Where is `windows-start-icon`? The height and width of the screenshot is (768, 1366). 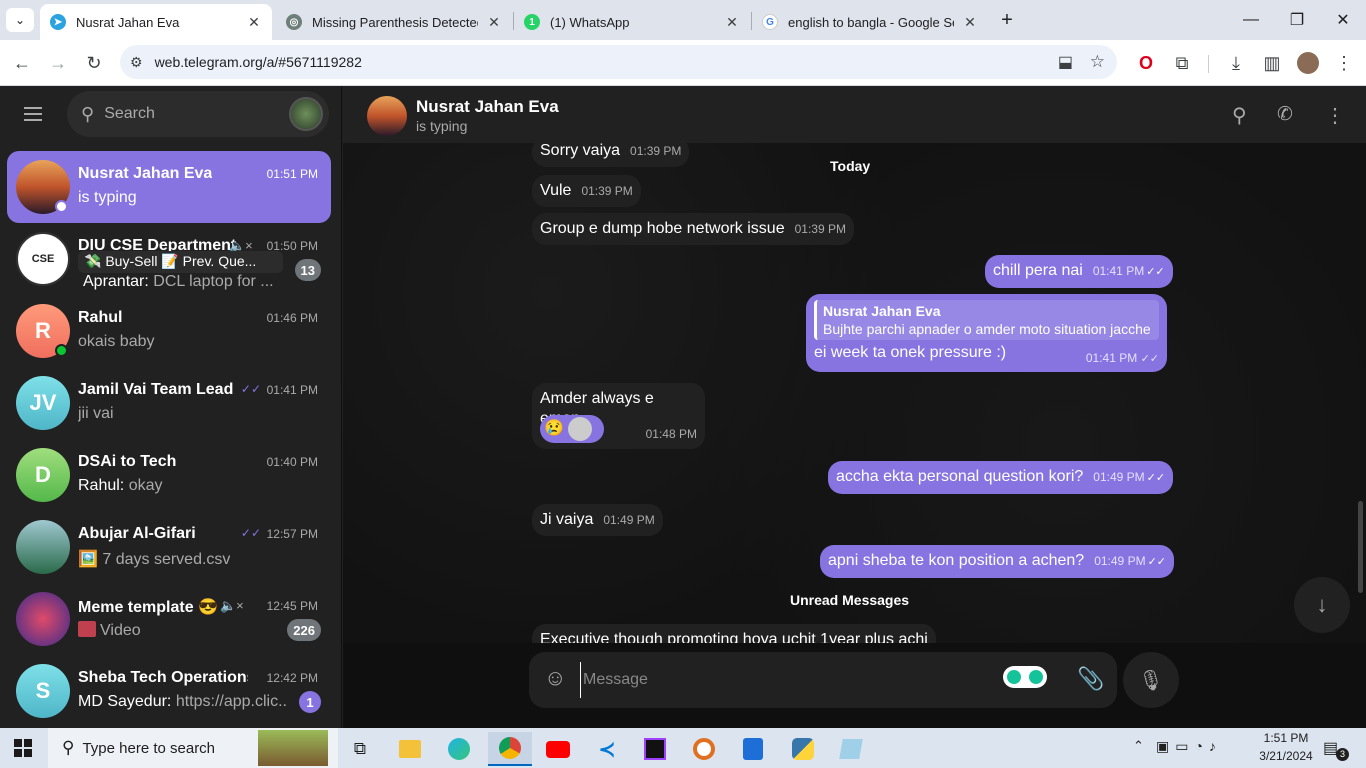
windows-start-icon is located at coordinates (23, 748).